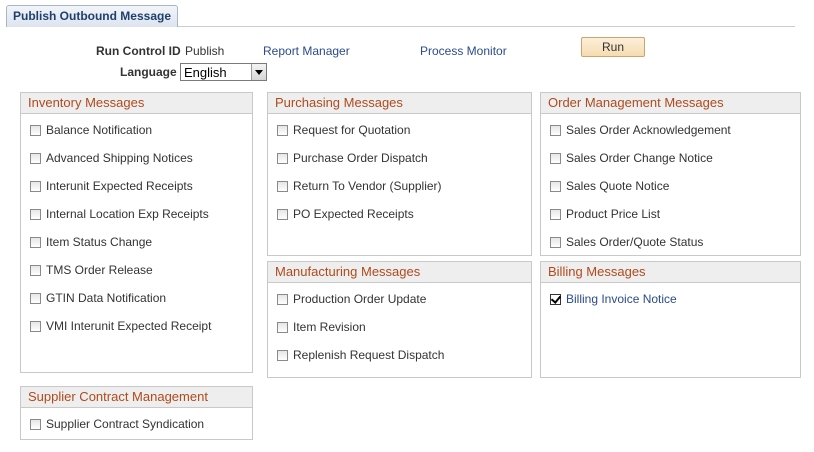 This screenshot has height=452, width=814. I want to click on checkbox-label: Interunit Expected Receipts, so click(119, 186).